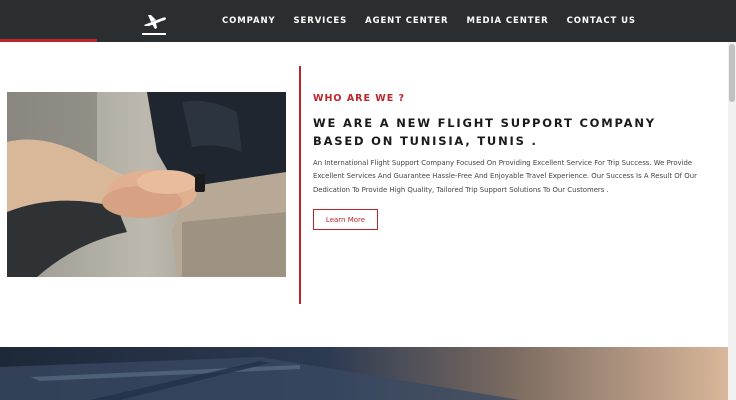  I want to click on nav-media-center: MEDIA CENTER, so click(507, 21).